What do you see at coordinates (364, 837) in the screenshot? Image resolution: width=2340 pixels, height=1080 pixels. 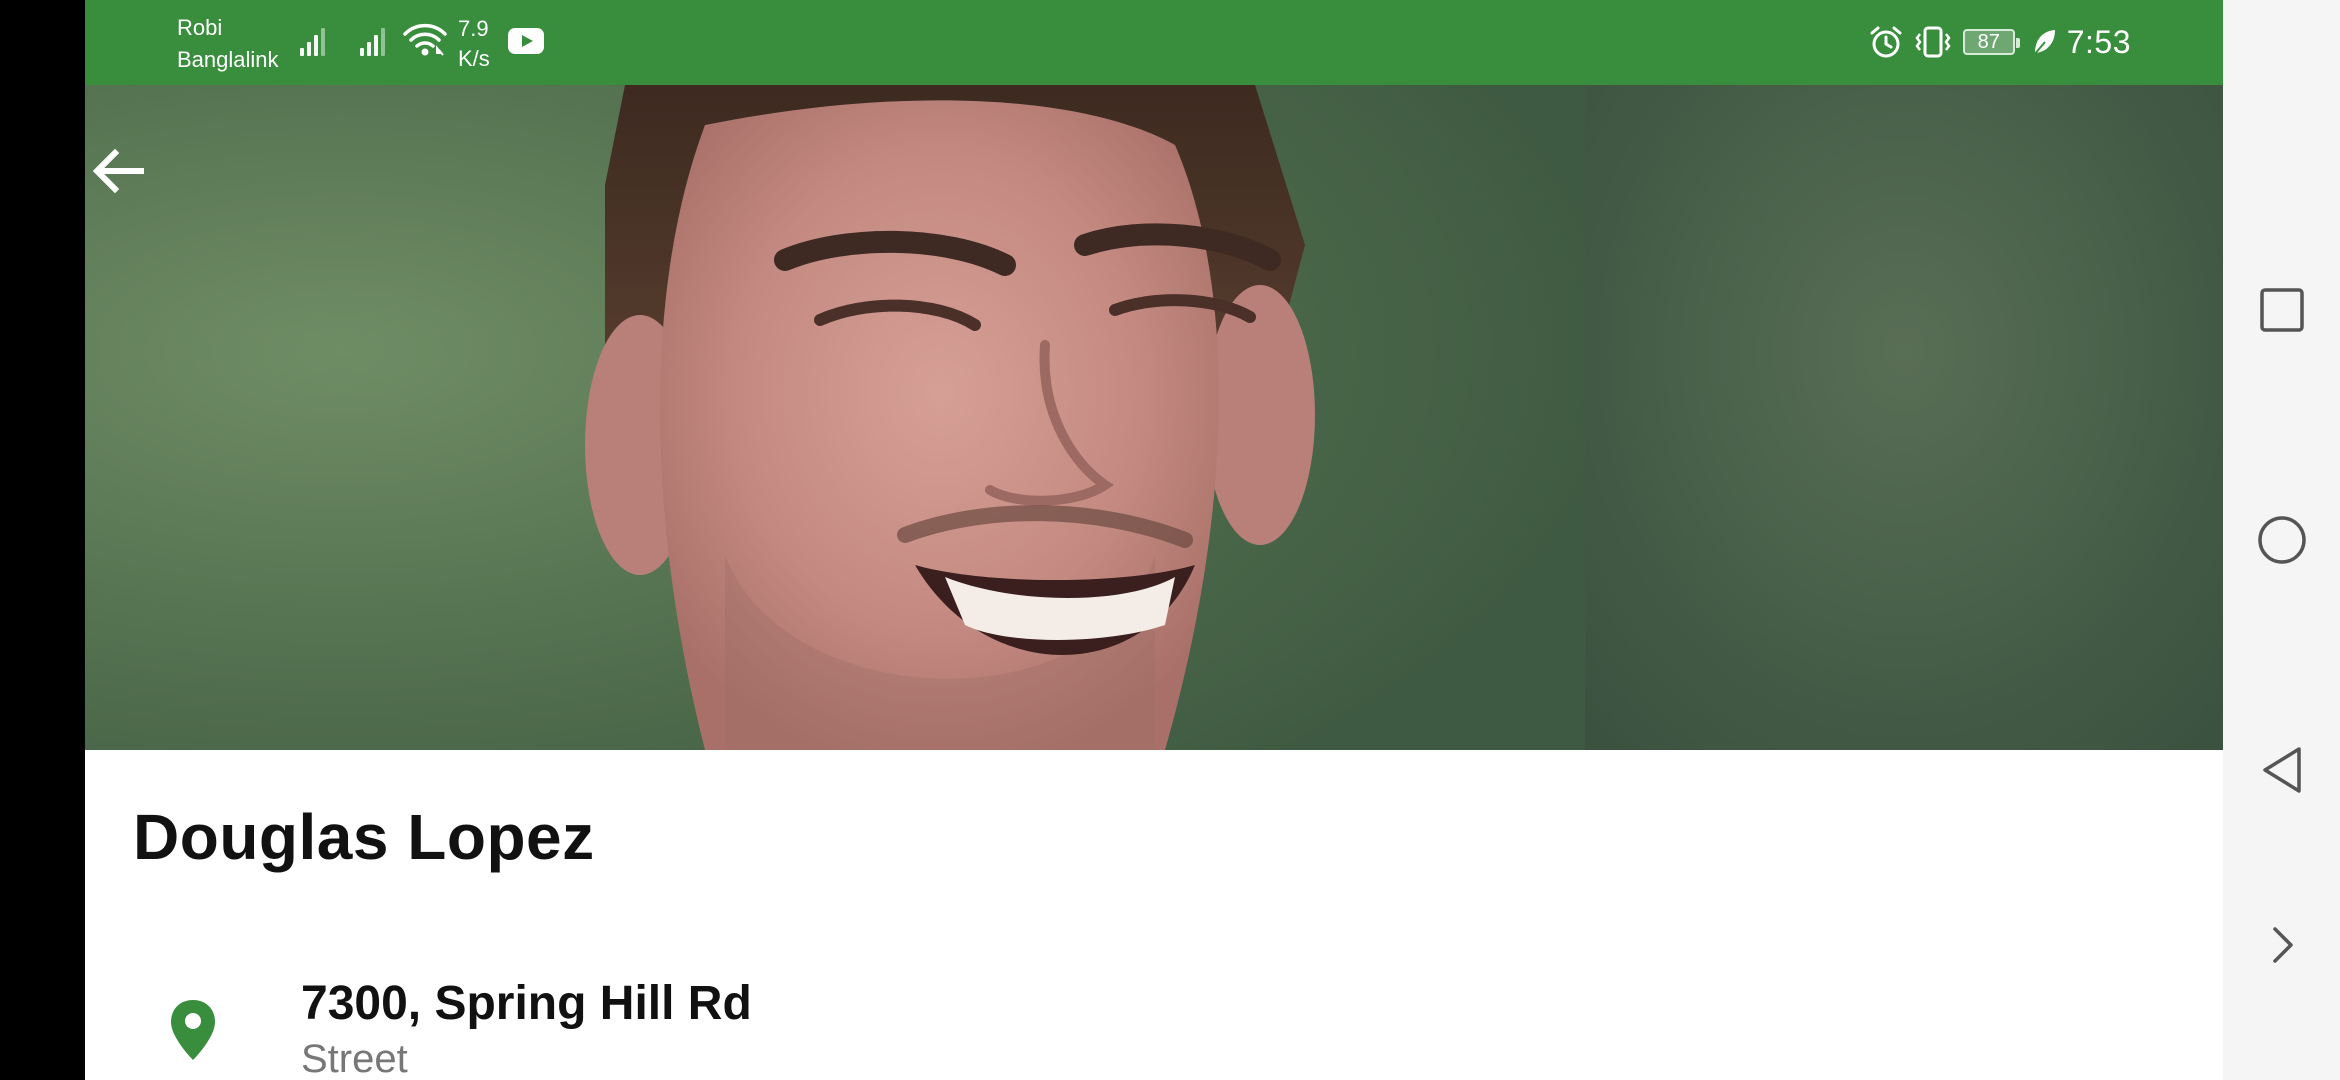 I see `contact-name: Douglas Lopez` at bounding box center [364, 837].